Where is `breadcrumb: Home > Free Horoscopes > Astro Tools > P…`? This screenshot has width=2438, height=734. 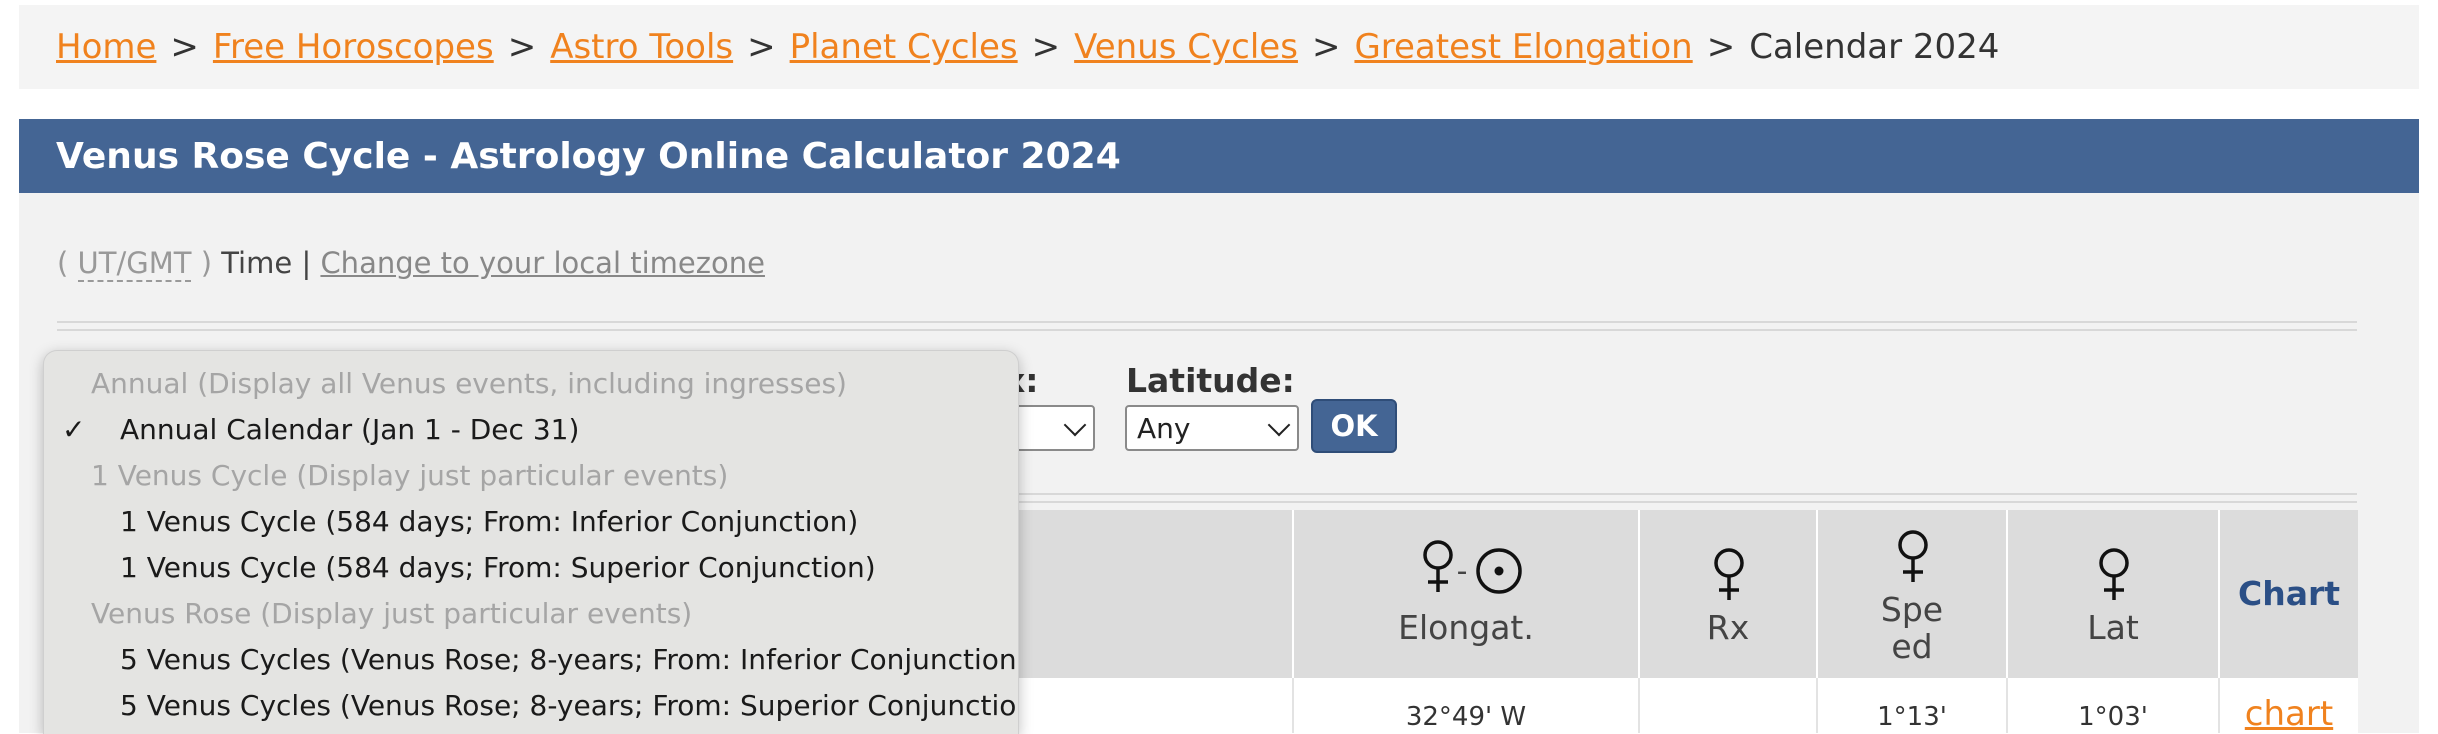
breadcrumb: Home > Free Horoscopes > Astro Tools > P… is located at coordinates (1219, 47).